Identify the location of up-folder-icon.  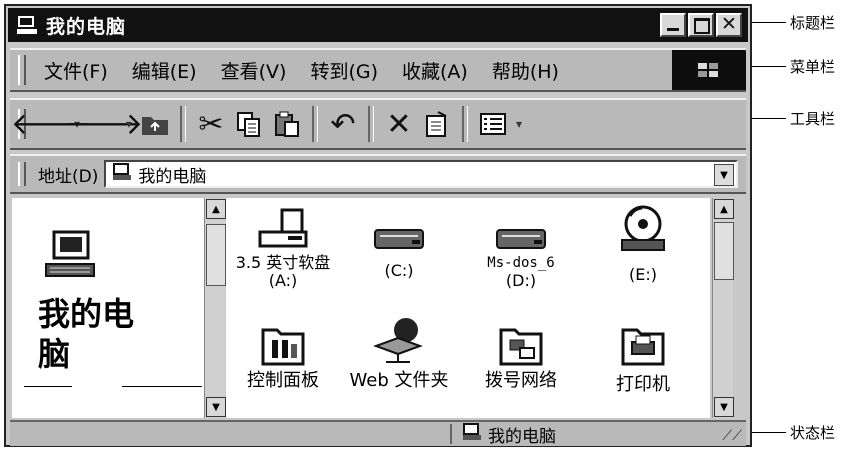
(155, 124).